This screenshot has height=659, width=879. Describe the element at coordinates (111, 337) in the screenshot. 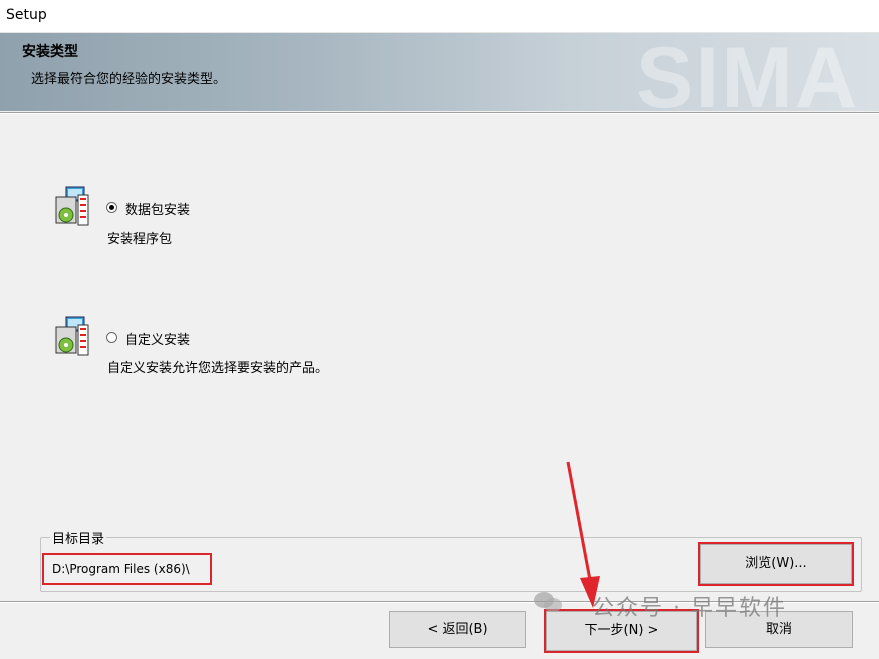

I see `radio-custom-install` at that location.